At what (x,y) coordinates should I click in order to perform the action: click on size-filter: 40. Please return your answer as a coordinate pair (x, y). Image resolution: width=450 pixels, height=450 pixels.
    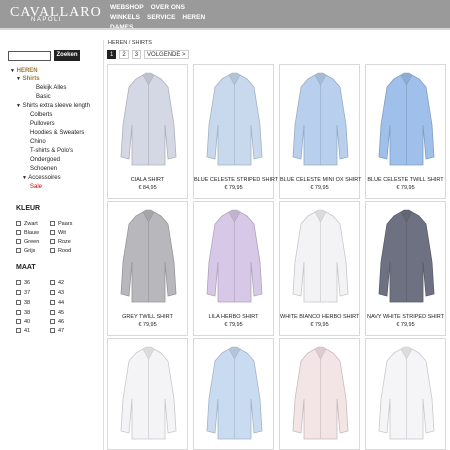
    Looking at the image, I should click on (23, 322).